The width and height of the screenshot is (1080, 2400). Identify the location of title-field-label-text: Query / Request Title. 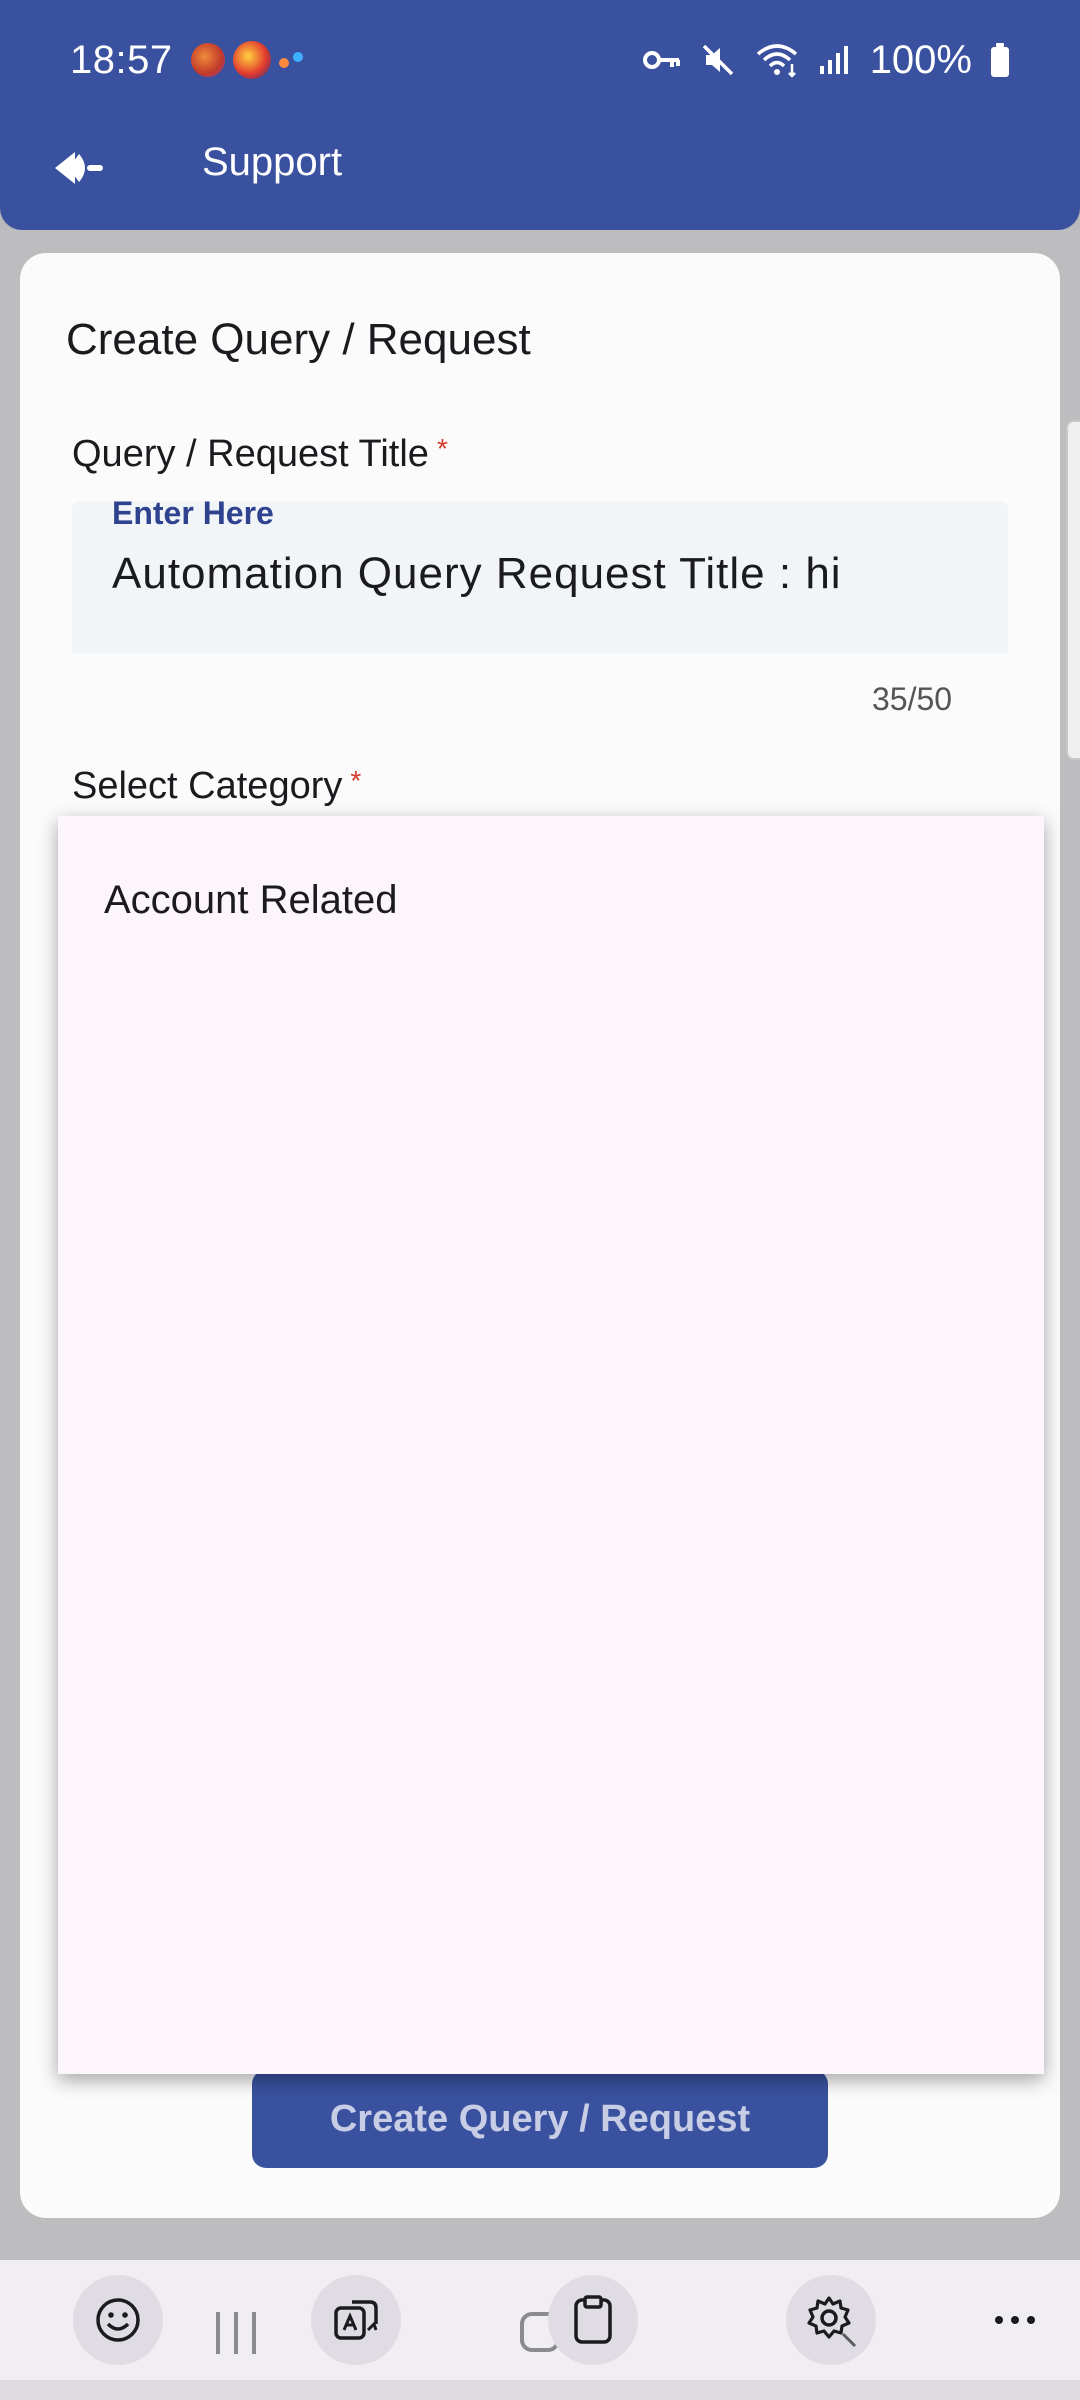
(250, 454).